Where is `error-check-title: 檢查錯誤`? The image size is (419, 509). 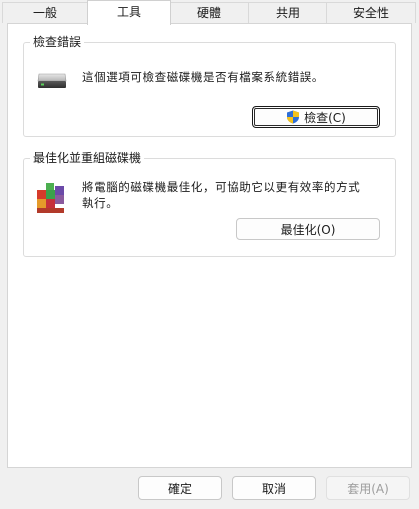
error-check-title: 檢查錯誤 is located at coordinates (57, 42).